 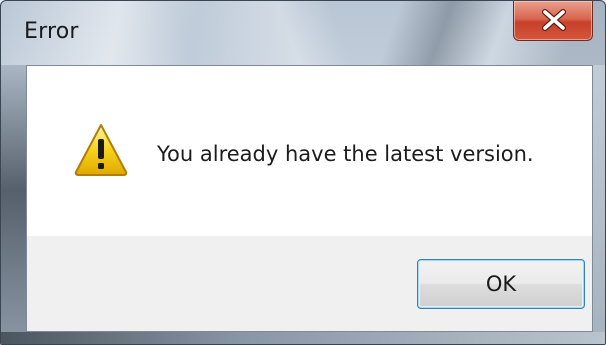 I want to click on window-frame-left, so click(x=13, y=204).